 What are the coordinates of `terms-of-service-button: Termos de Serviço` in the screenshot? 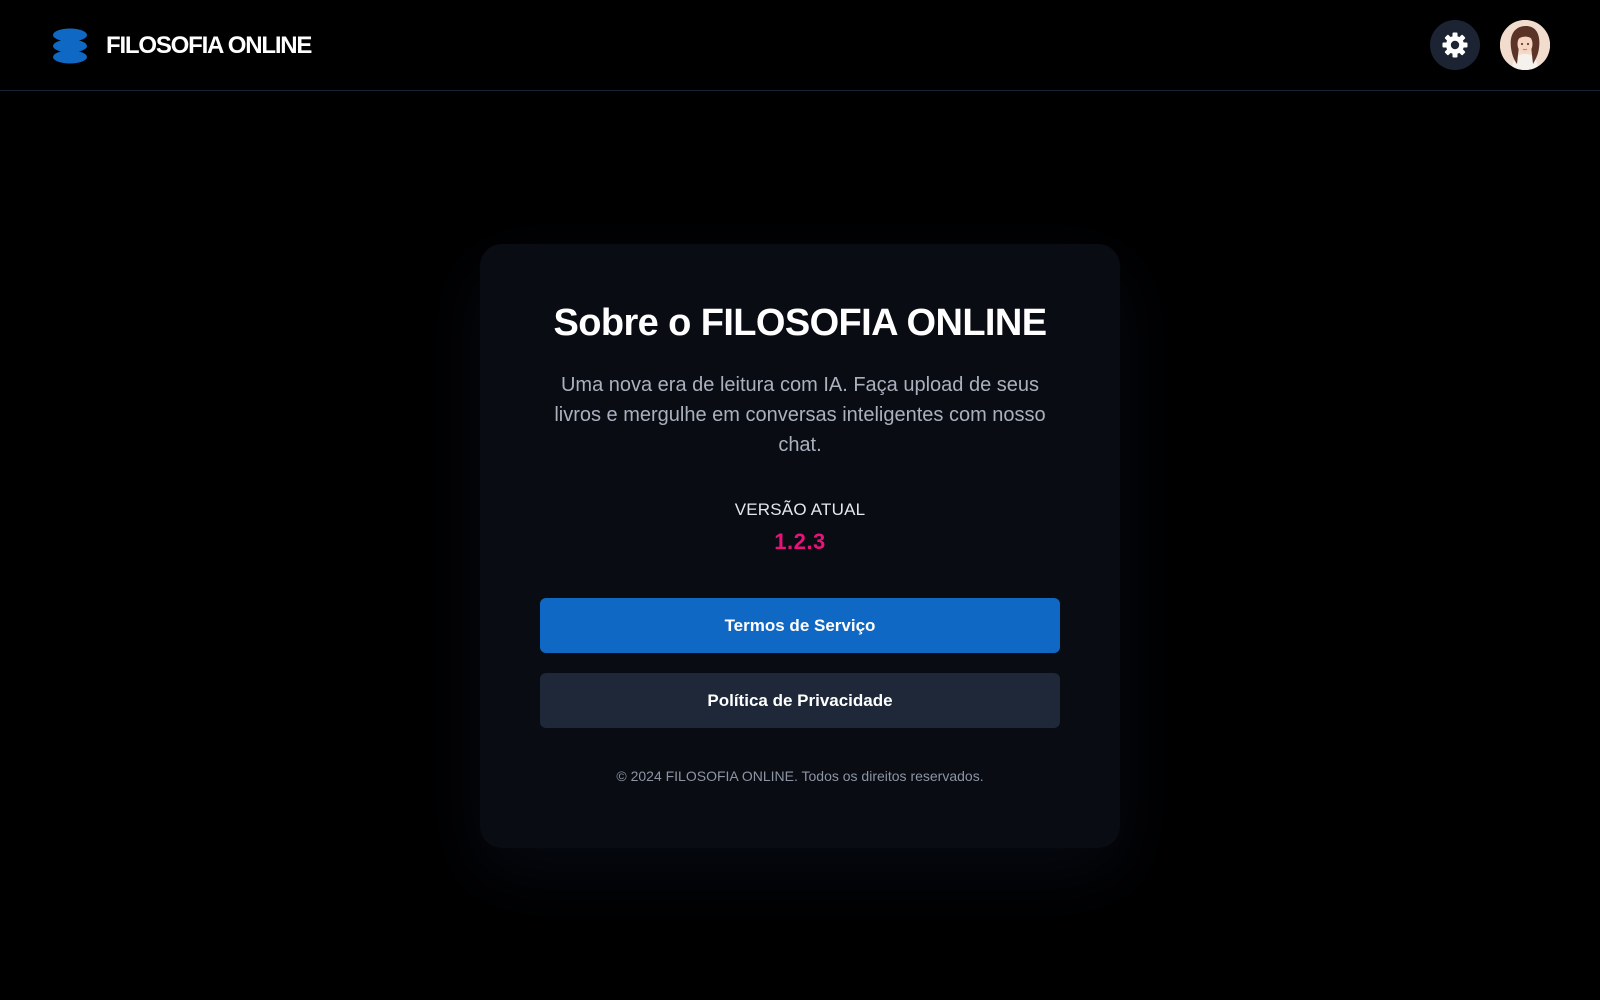 It's located at (800, 625).